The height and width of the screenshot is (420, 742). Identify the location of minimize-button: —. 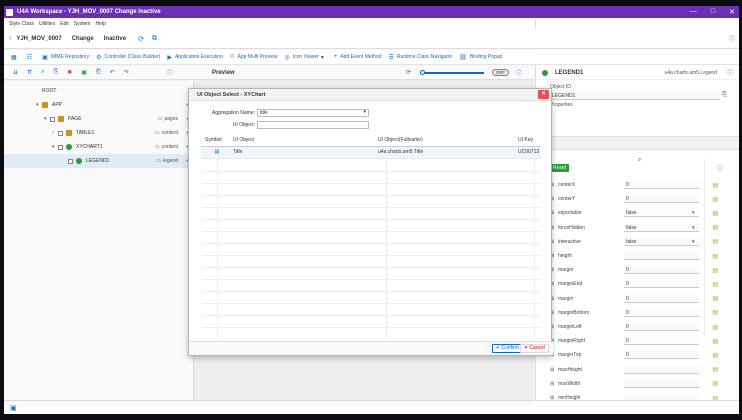
(693, 12).